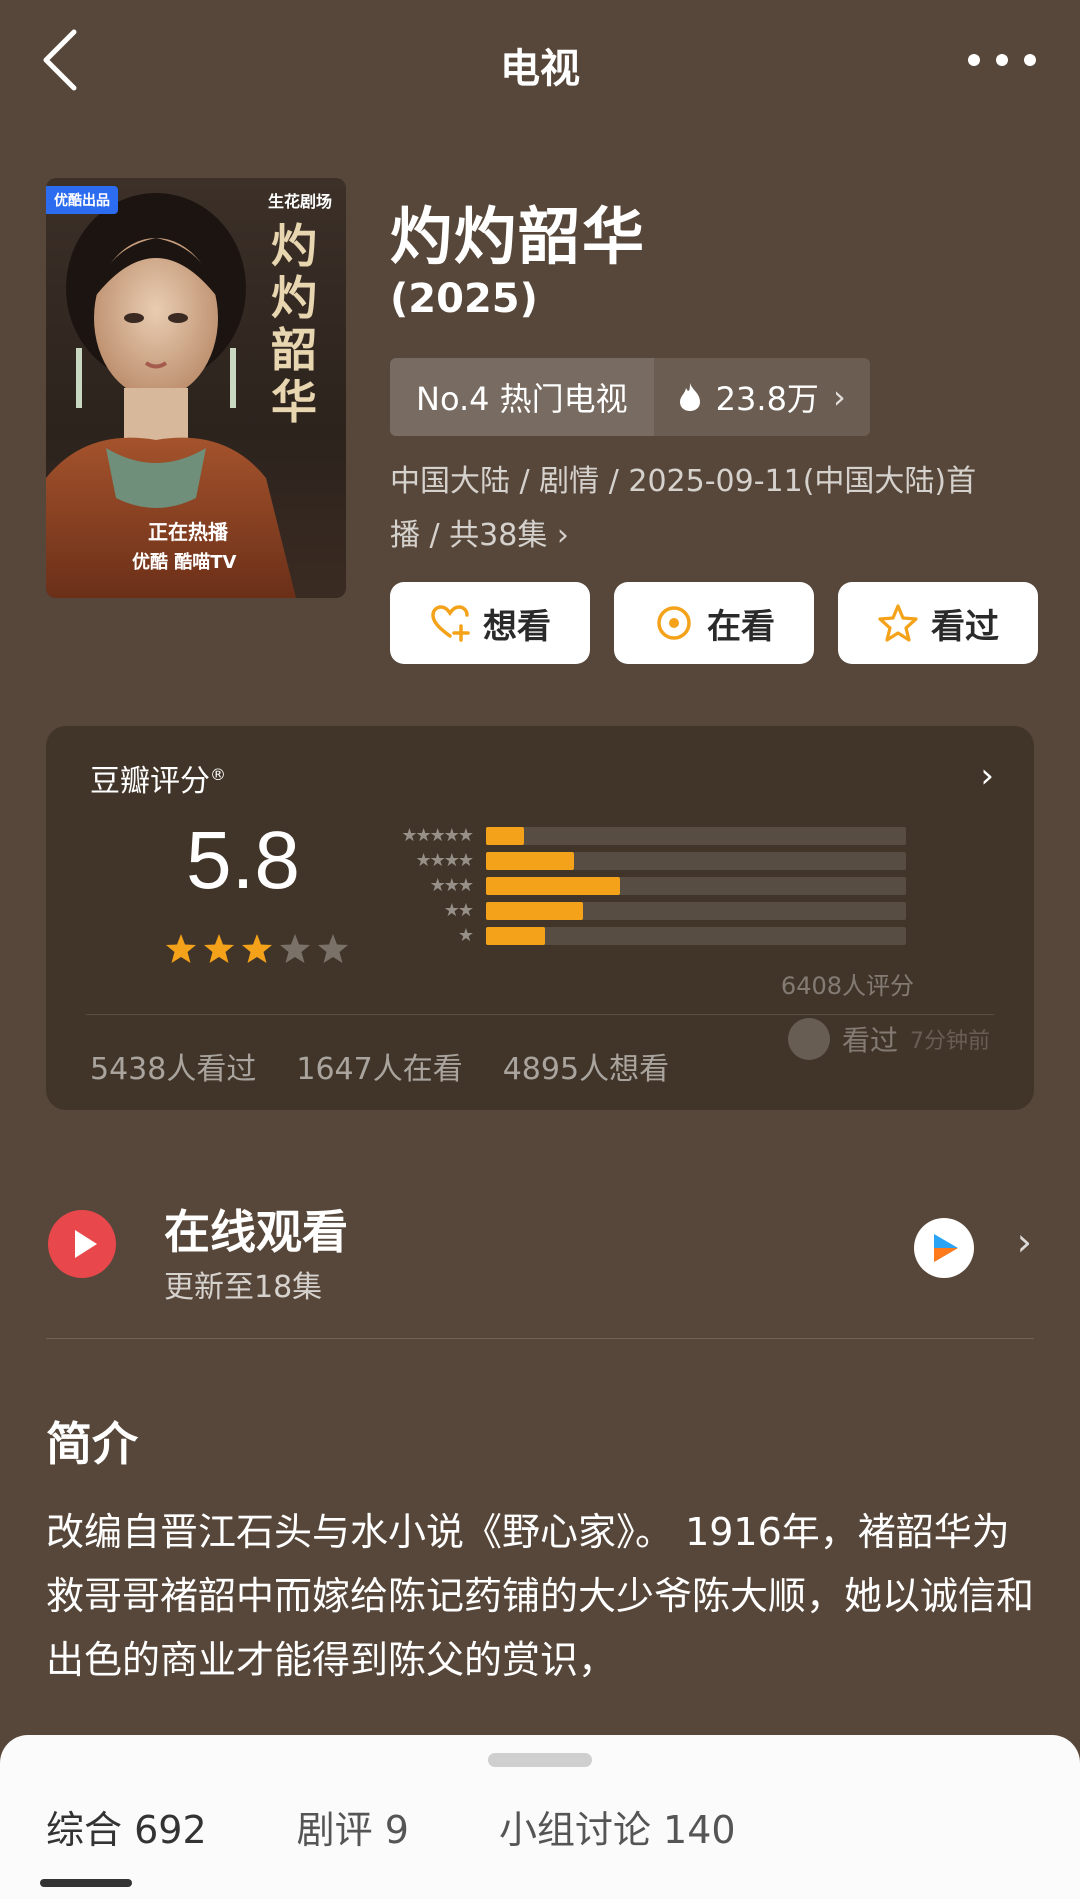  I want to click on rating-count: 6408人评分, so click(847, 986).